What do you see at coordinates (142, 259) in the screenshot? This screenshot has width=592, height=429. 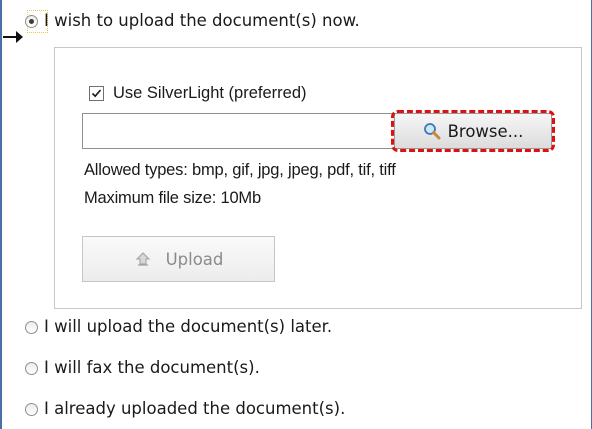 I see `upload-icon` at bounding box center [142, 259].